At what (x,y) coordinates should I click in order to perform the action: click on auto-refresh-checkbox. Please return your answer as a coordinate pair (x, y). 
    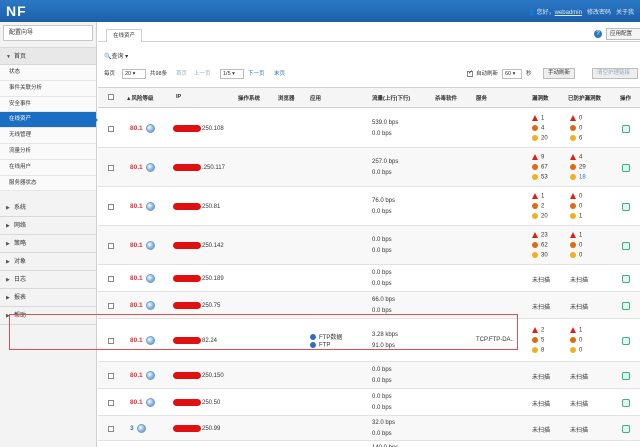
    Looking at the image, I should click on (470, 73).